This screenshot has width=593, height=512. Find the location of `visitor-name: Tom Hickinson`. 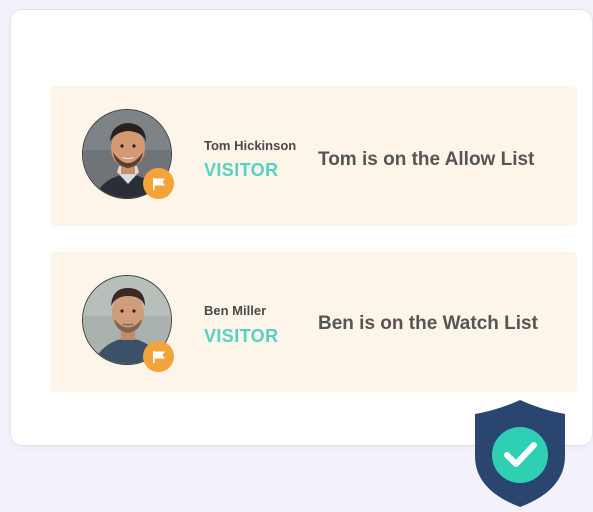

visitor-name: Tom Hickinson is located at coordinates (250, 145).